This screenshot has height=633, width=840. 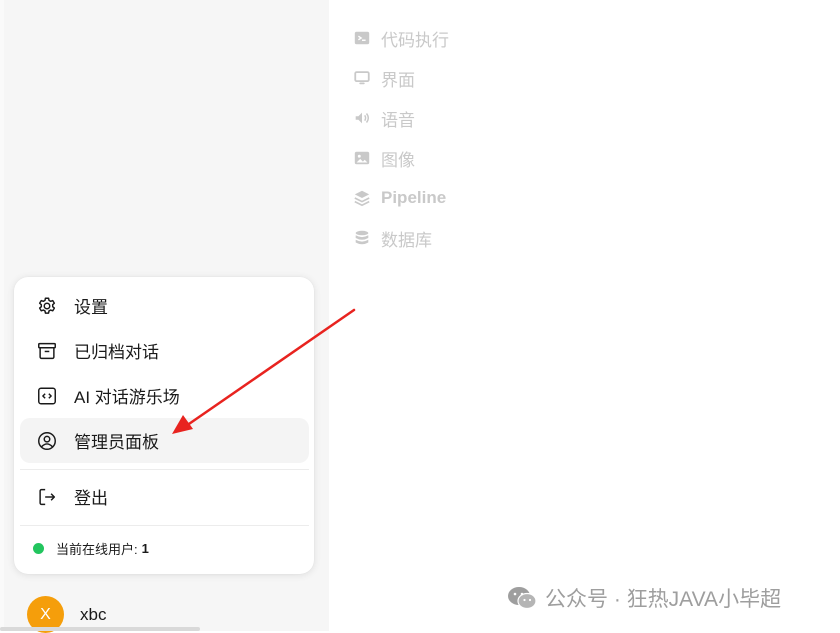 I want to click on gear-icon, so click(x=47, y=306).